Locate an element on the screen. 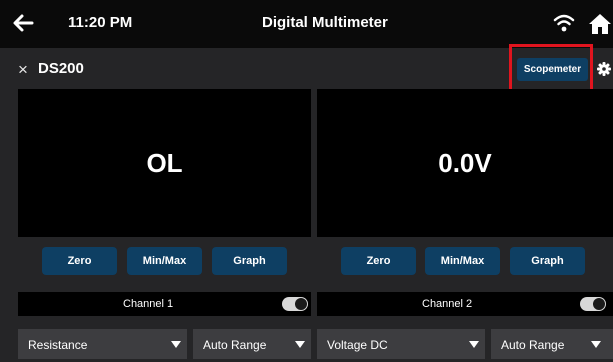 This screenshot has height=362, width=613. channel-2-graph-button: Graph is located at coordinates (547, 261).